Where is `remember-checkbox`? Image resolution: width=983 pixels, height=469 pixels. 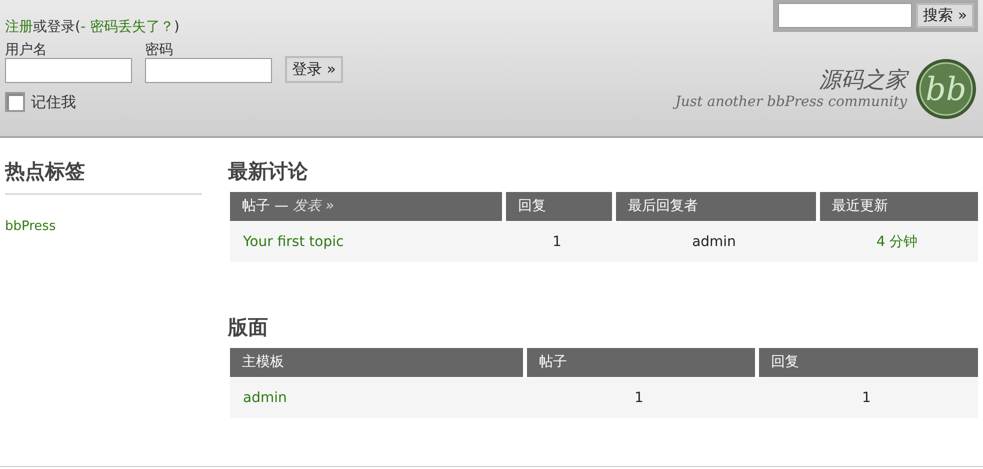
remember-checkbox is located at coordinates (15, 102).